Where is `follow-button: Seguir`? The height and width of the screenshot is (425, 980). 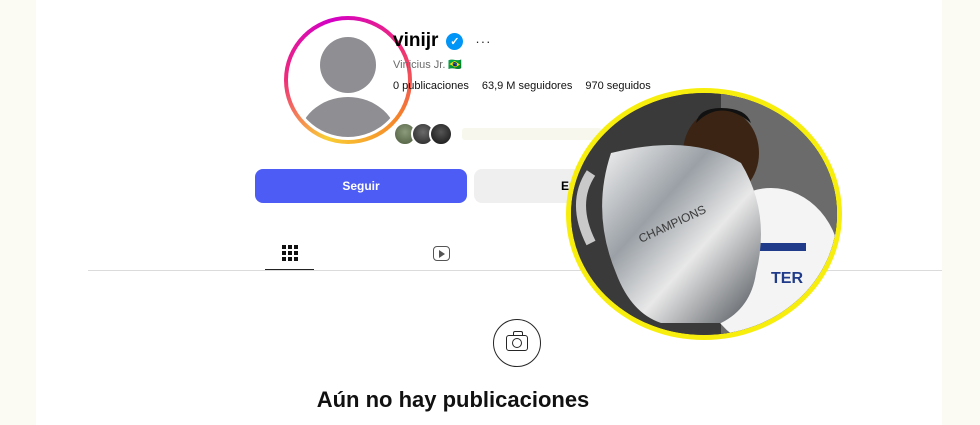 follow-button: Seguir is located at coordinates (361, 186).